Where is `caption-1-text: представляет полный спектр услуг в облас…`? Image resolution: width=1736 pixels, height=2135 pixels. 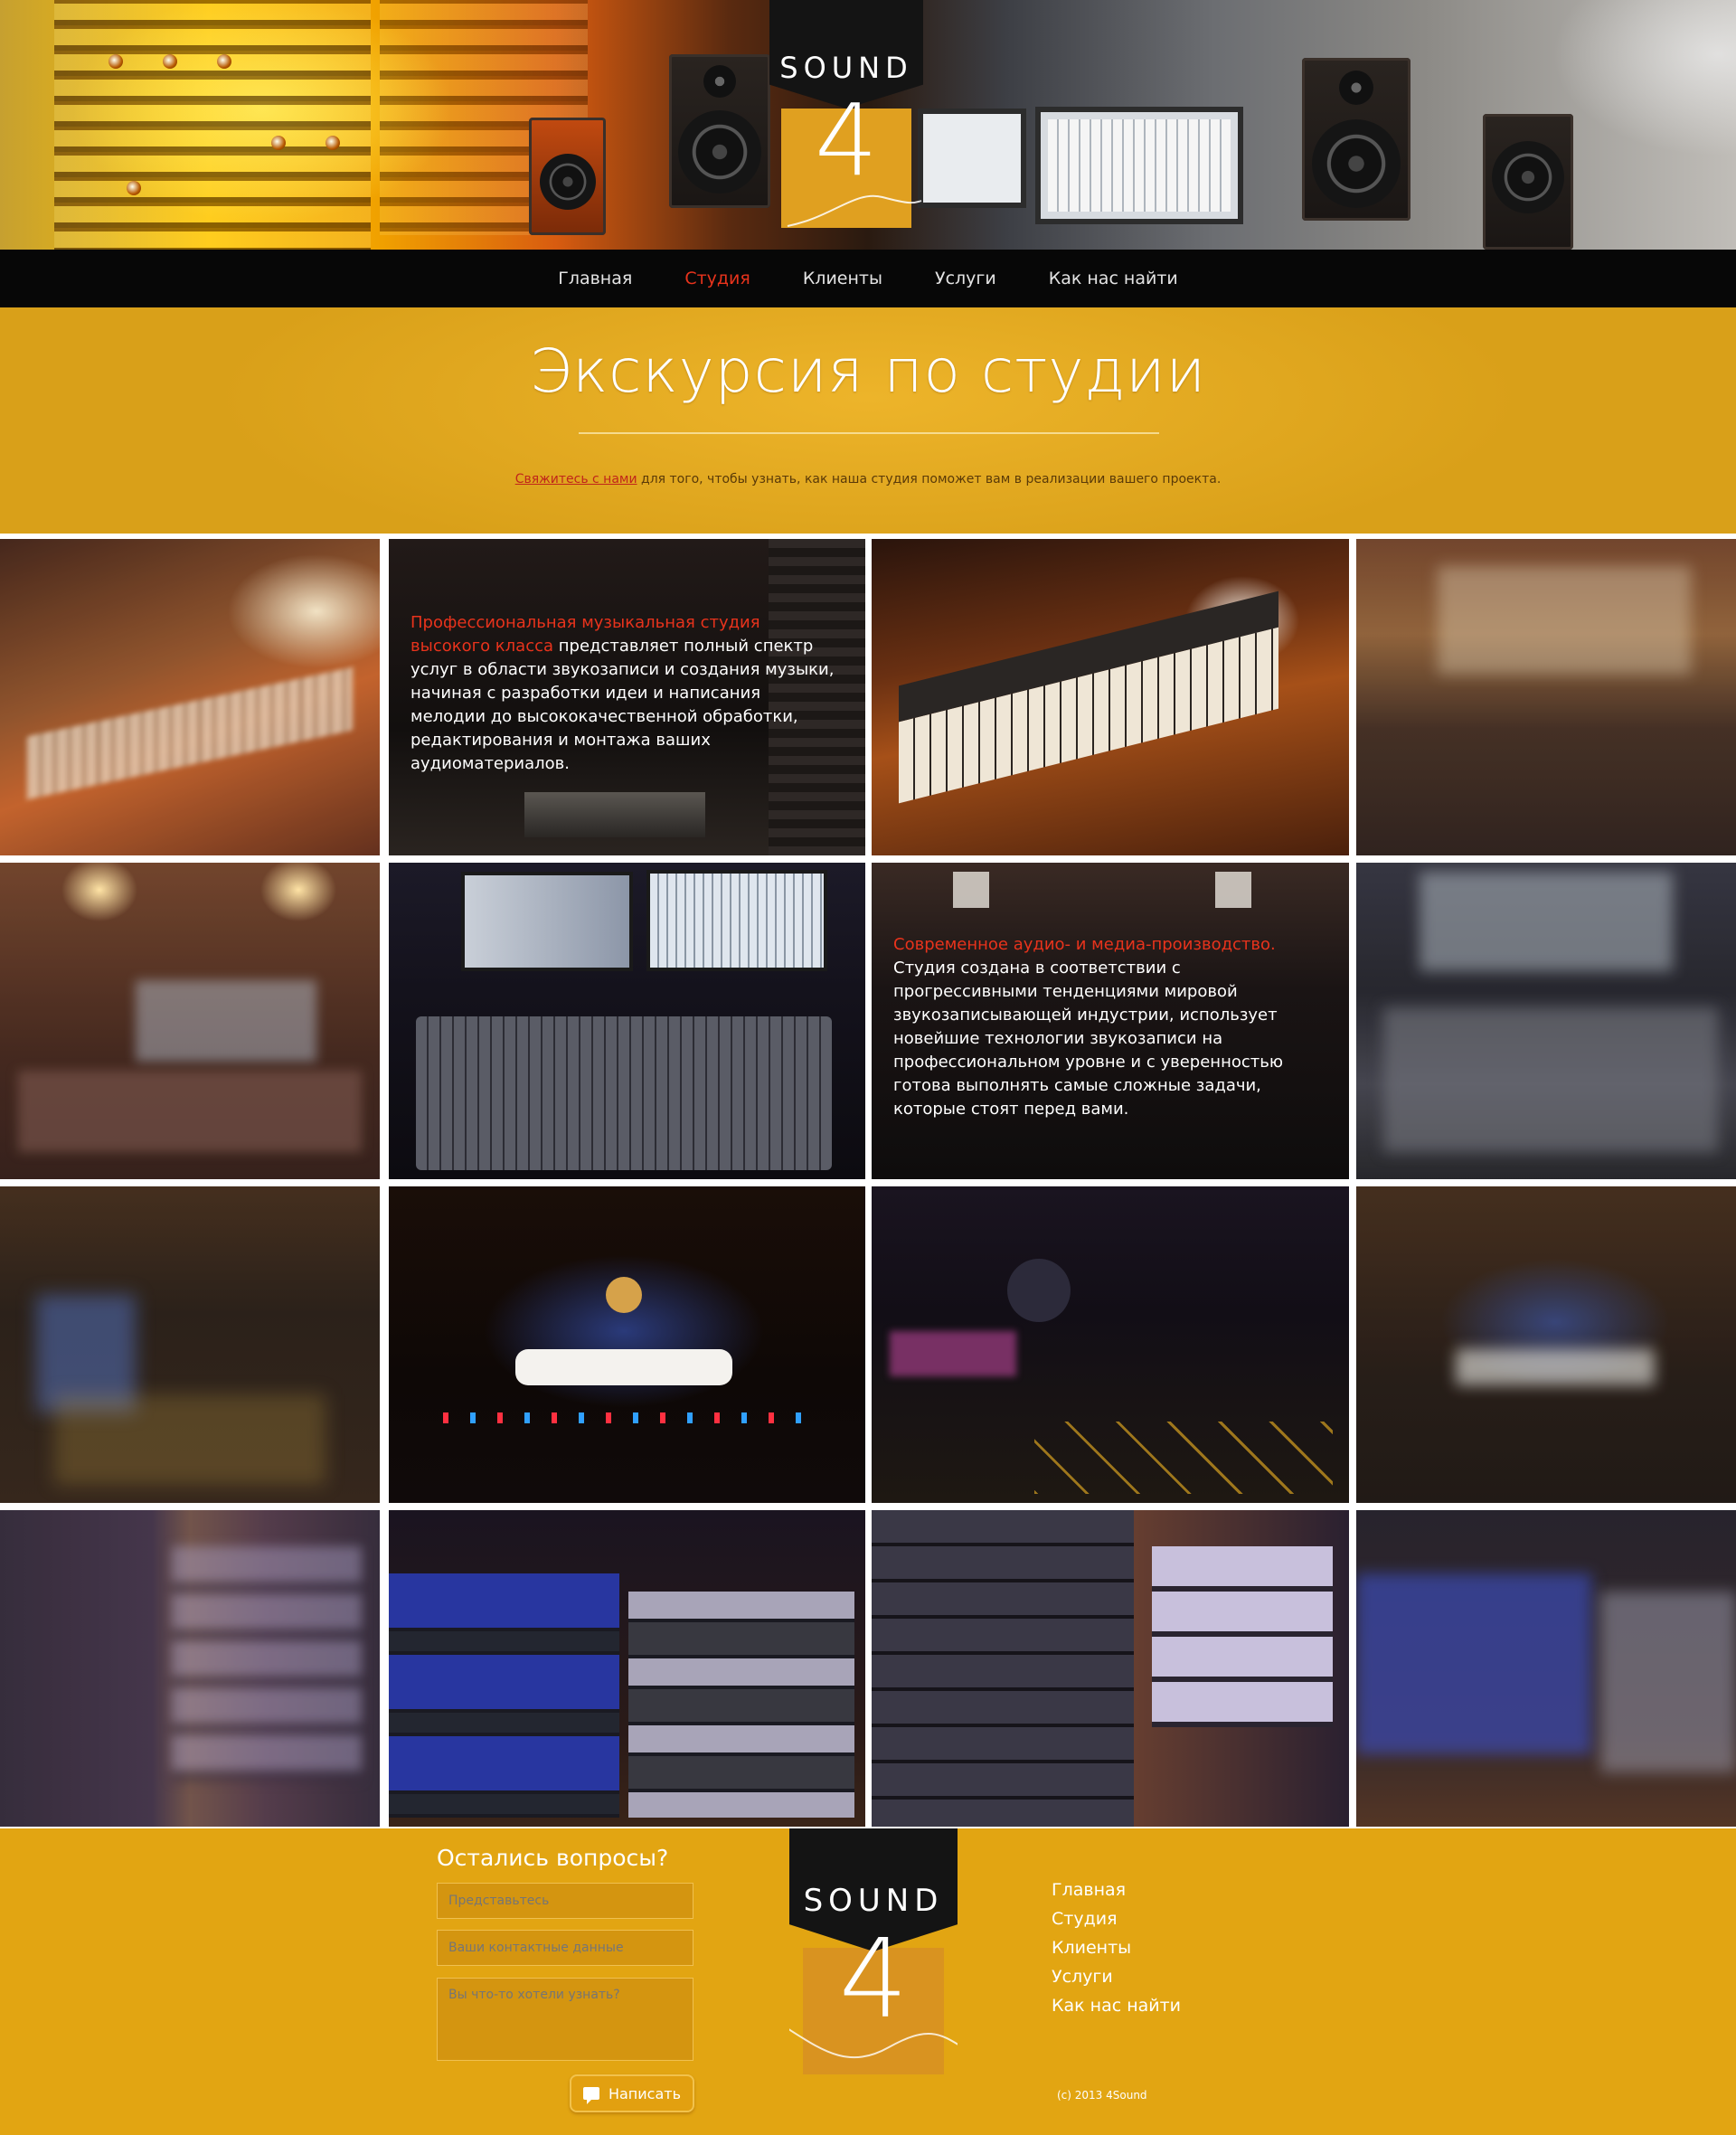
caption-1-text: представляет полный спектр услуг в облас… is located at coordinates (623, 705).